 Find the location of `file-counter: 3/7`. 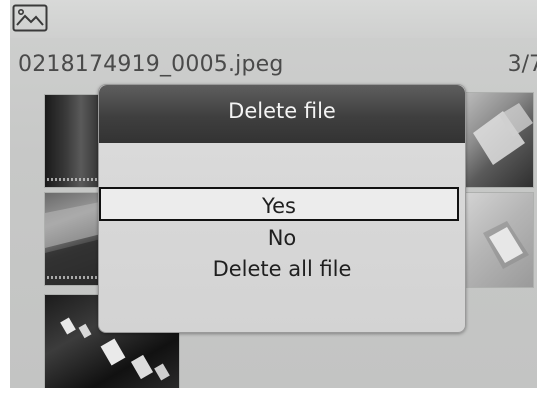

file-counter: 3/7 is located at coordinates (522, 64).